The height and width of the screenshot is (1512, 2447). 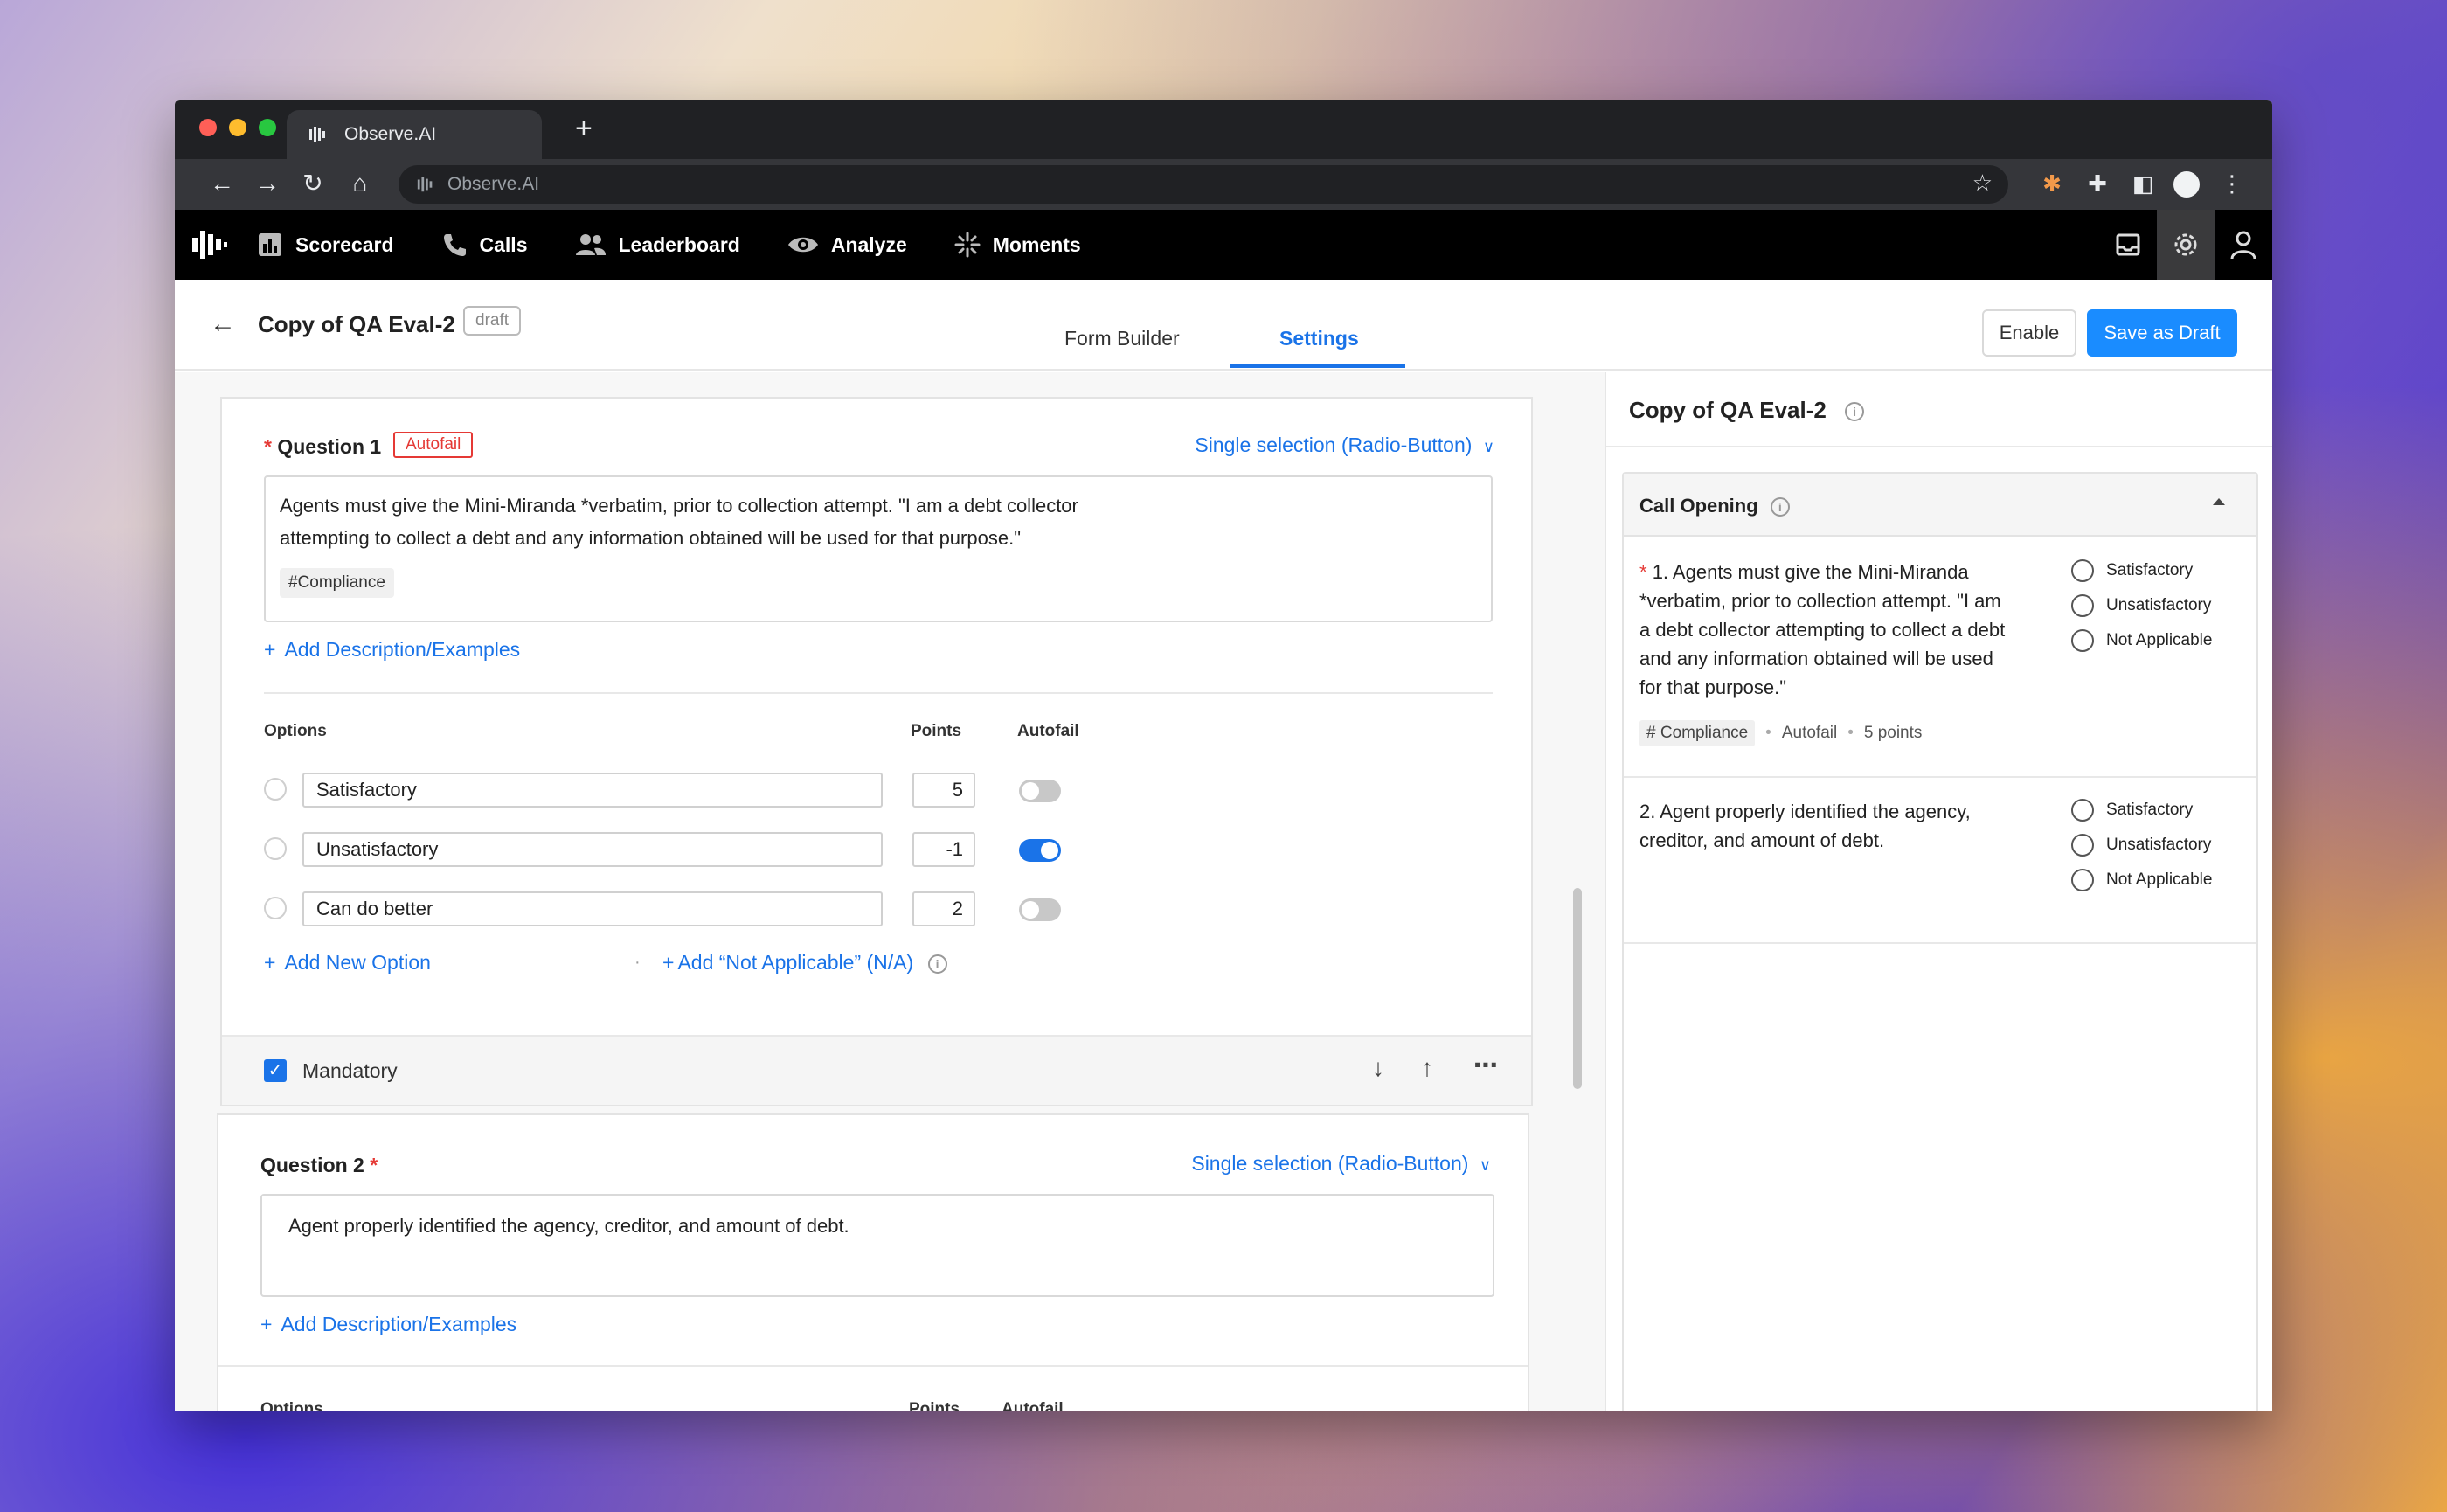 What do you see at coordinates (208, 127) in the screenshot?
I see `close-window-button` at bounding box center [208, 127].